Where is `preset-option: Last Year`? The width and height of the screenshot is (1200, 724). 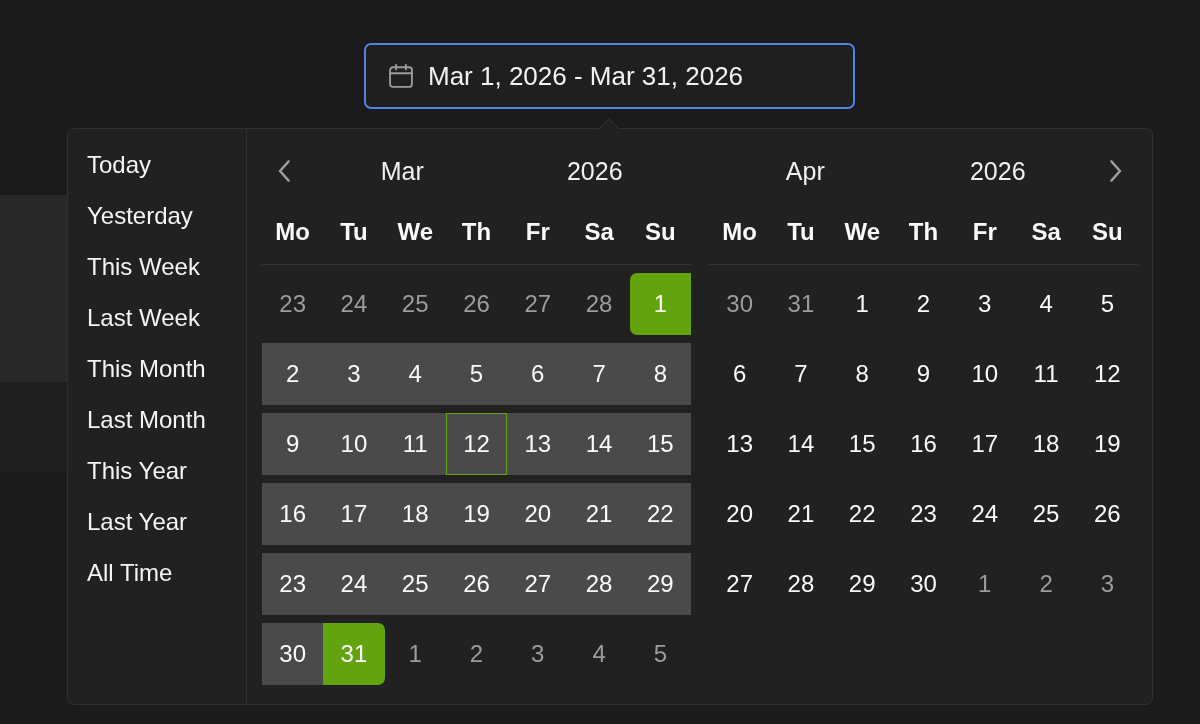
preset-option: Last Year is located at coordinates (157, 521).